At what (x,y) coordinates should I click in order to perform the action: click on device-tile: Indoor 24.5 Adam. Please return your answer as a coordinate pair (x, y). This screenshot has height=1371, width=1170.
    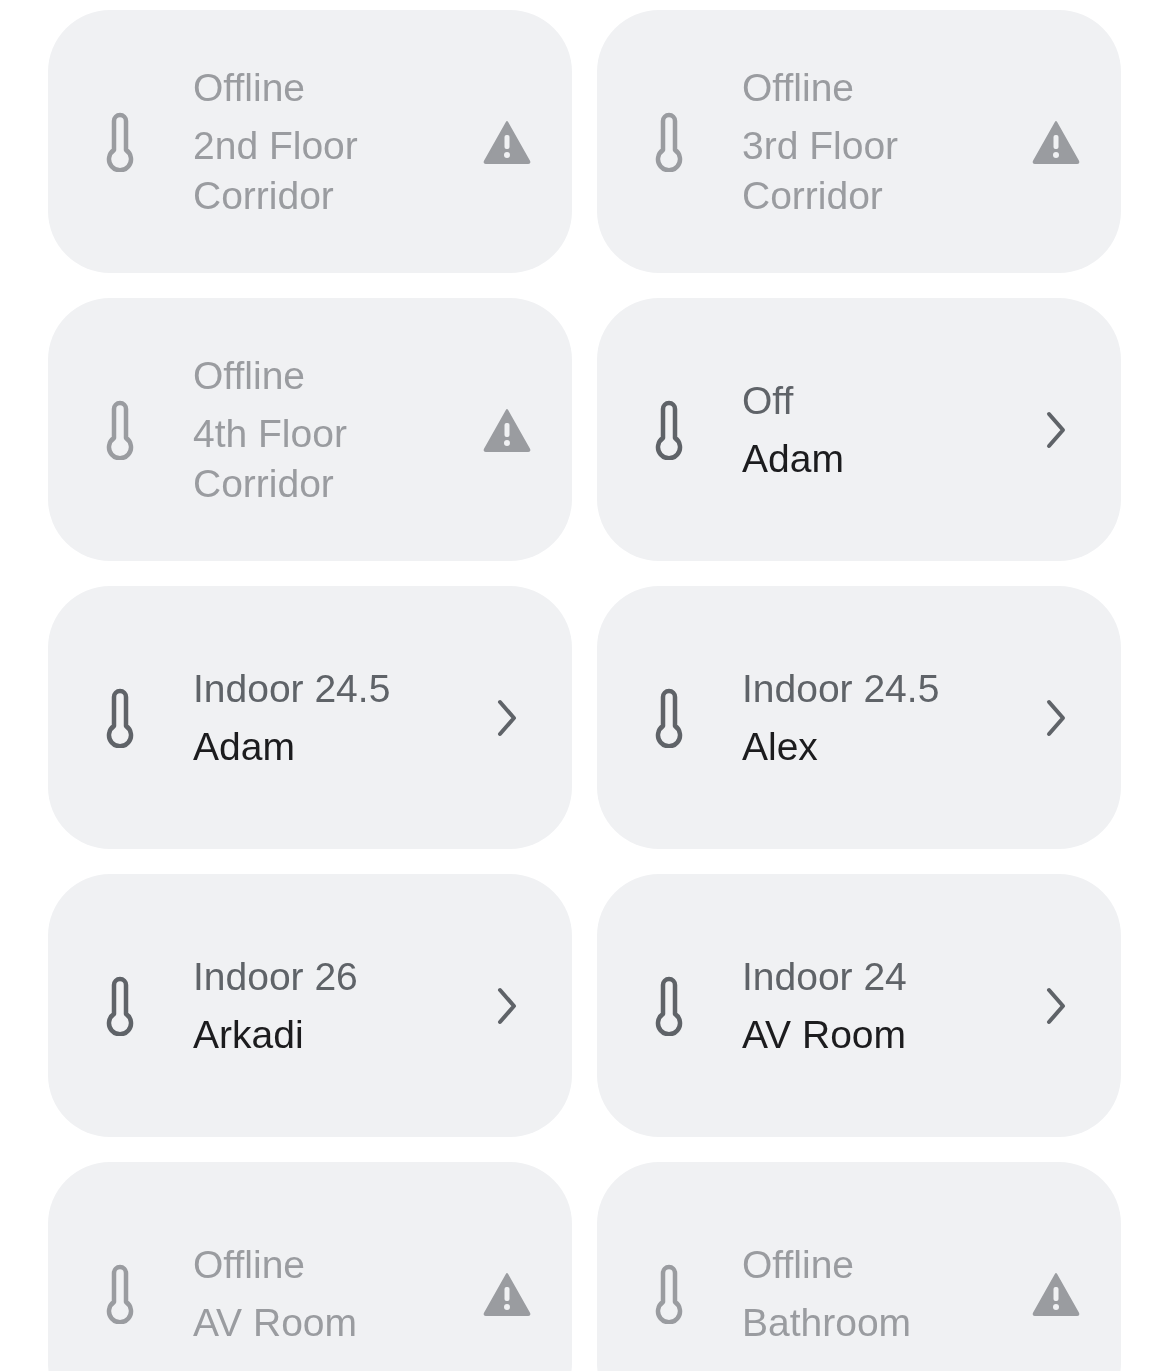
    Looking at the image, I should click on (310, 717).